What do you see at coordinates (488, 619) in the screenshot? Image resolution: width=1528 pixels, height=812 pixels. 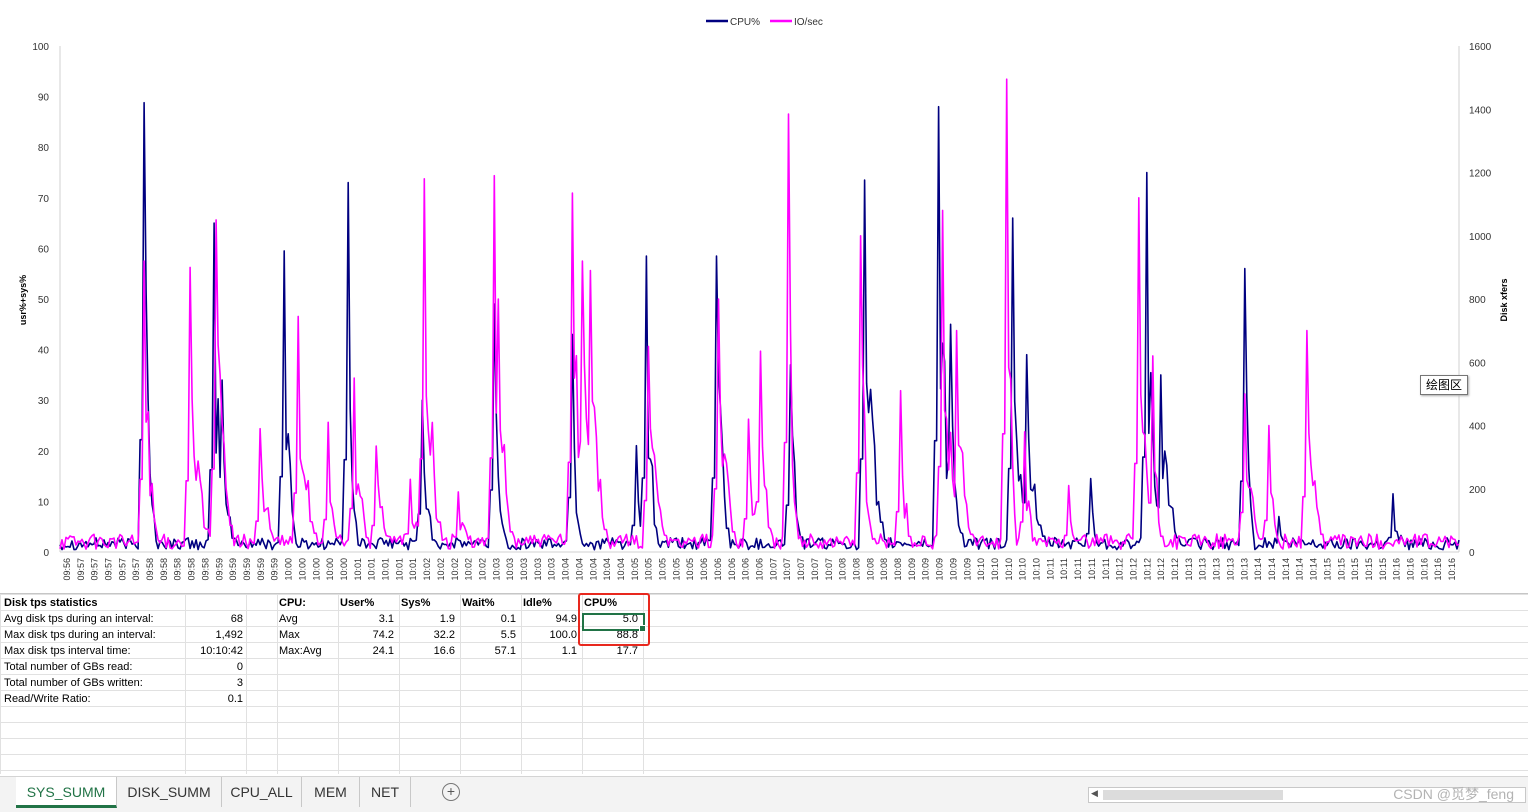 I see `cpu-table-cell: 0.1` at bounding box center [488, 619].